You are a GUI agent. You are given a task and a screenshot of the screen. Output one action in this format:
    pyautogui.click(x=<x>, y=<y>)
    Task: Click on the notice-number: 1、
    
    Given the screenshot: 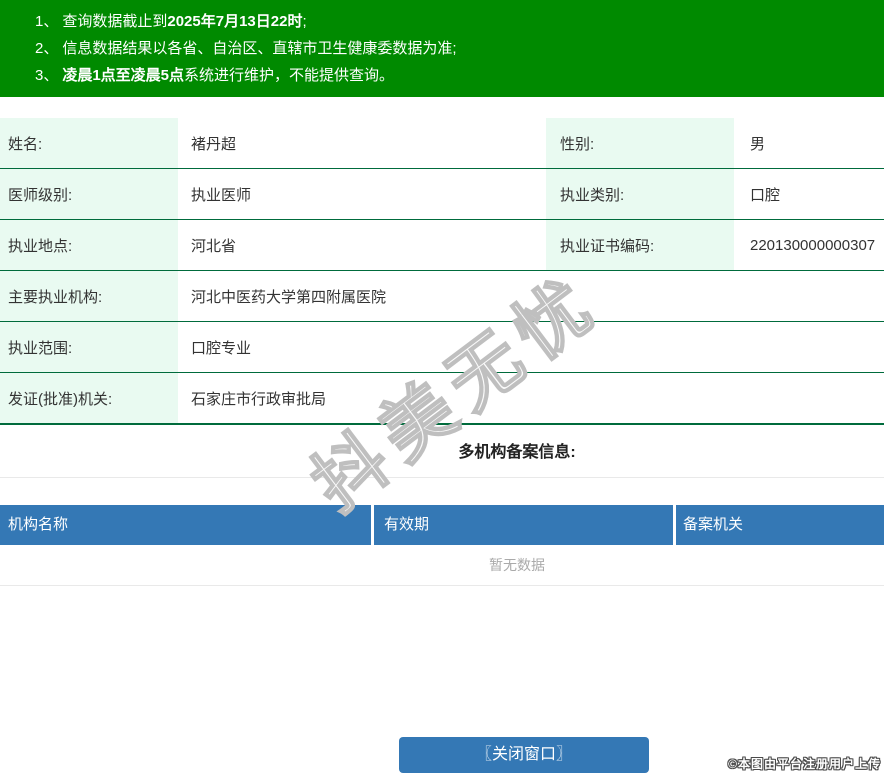 What is the action you would take?
    pyautogui.click(x=47, y=21)
    